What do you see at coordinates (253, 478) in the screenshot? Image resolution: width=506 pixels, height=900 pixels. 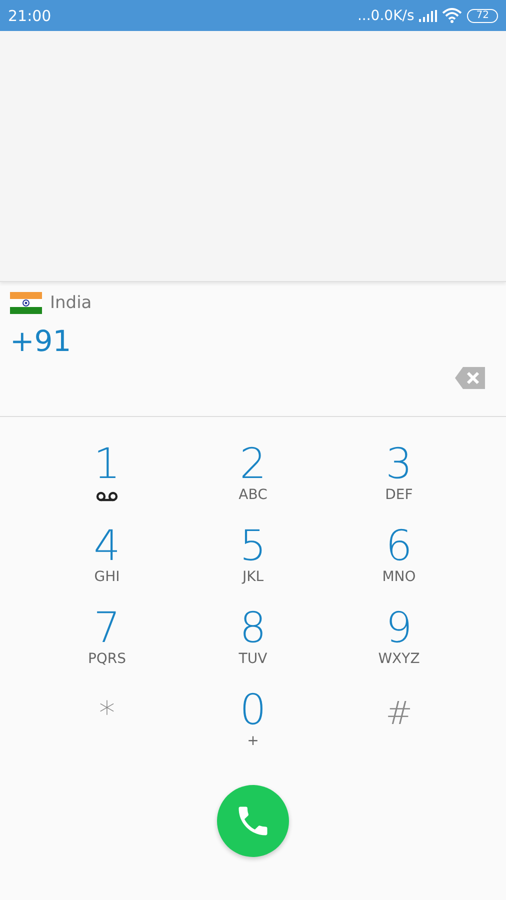 I see `dial-key: 2 ABC` at bounding box center [253, 478].